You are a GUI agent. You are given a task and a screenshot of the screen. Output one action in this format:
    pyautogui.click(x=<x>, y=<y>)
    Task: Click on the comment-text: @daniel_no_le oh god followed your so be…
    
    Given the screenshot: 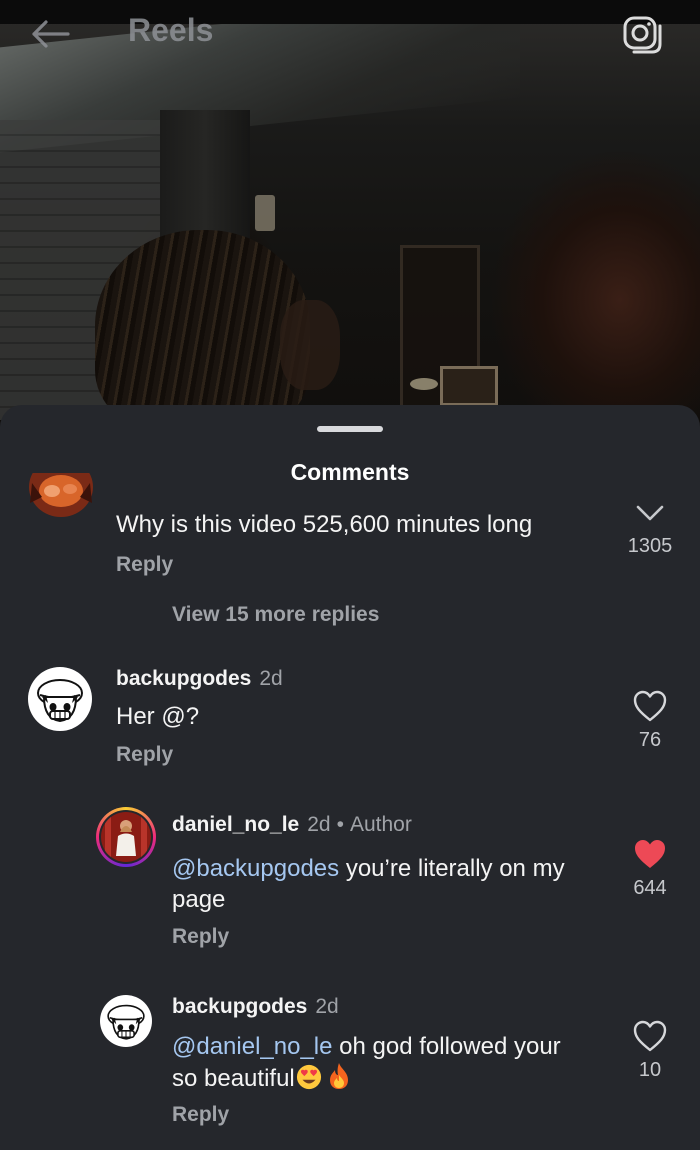 What is the action you would take?
    pyautogui.click(x=387, y=1064)
    